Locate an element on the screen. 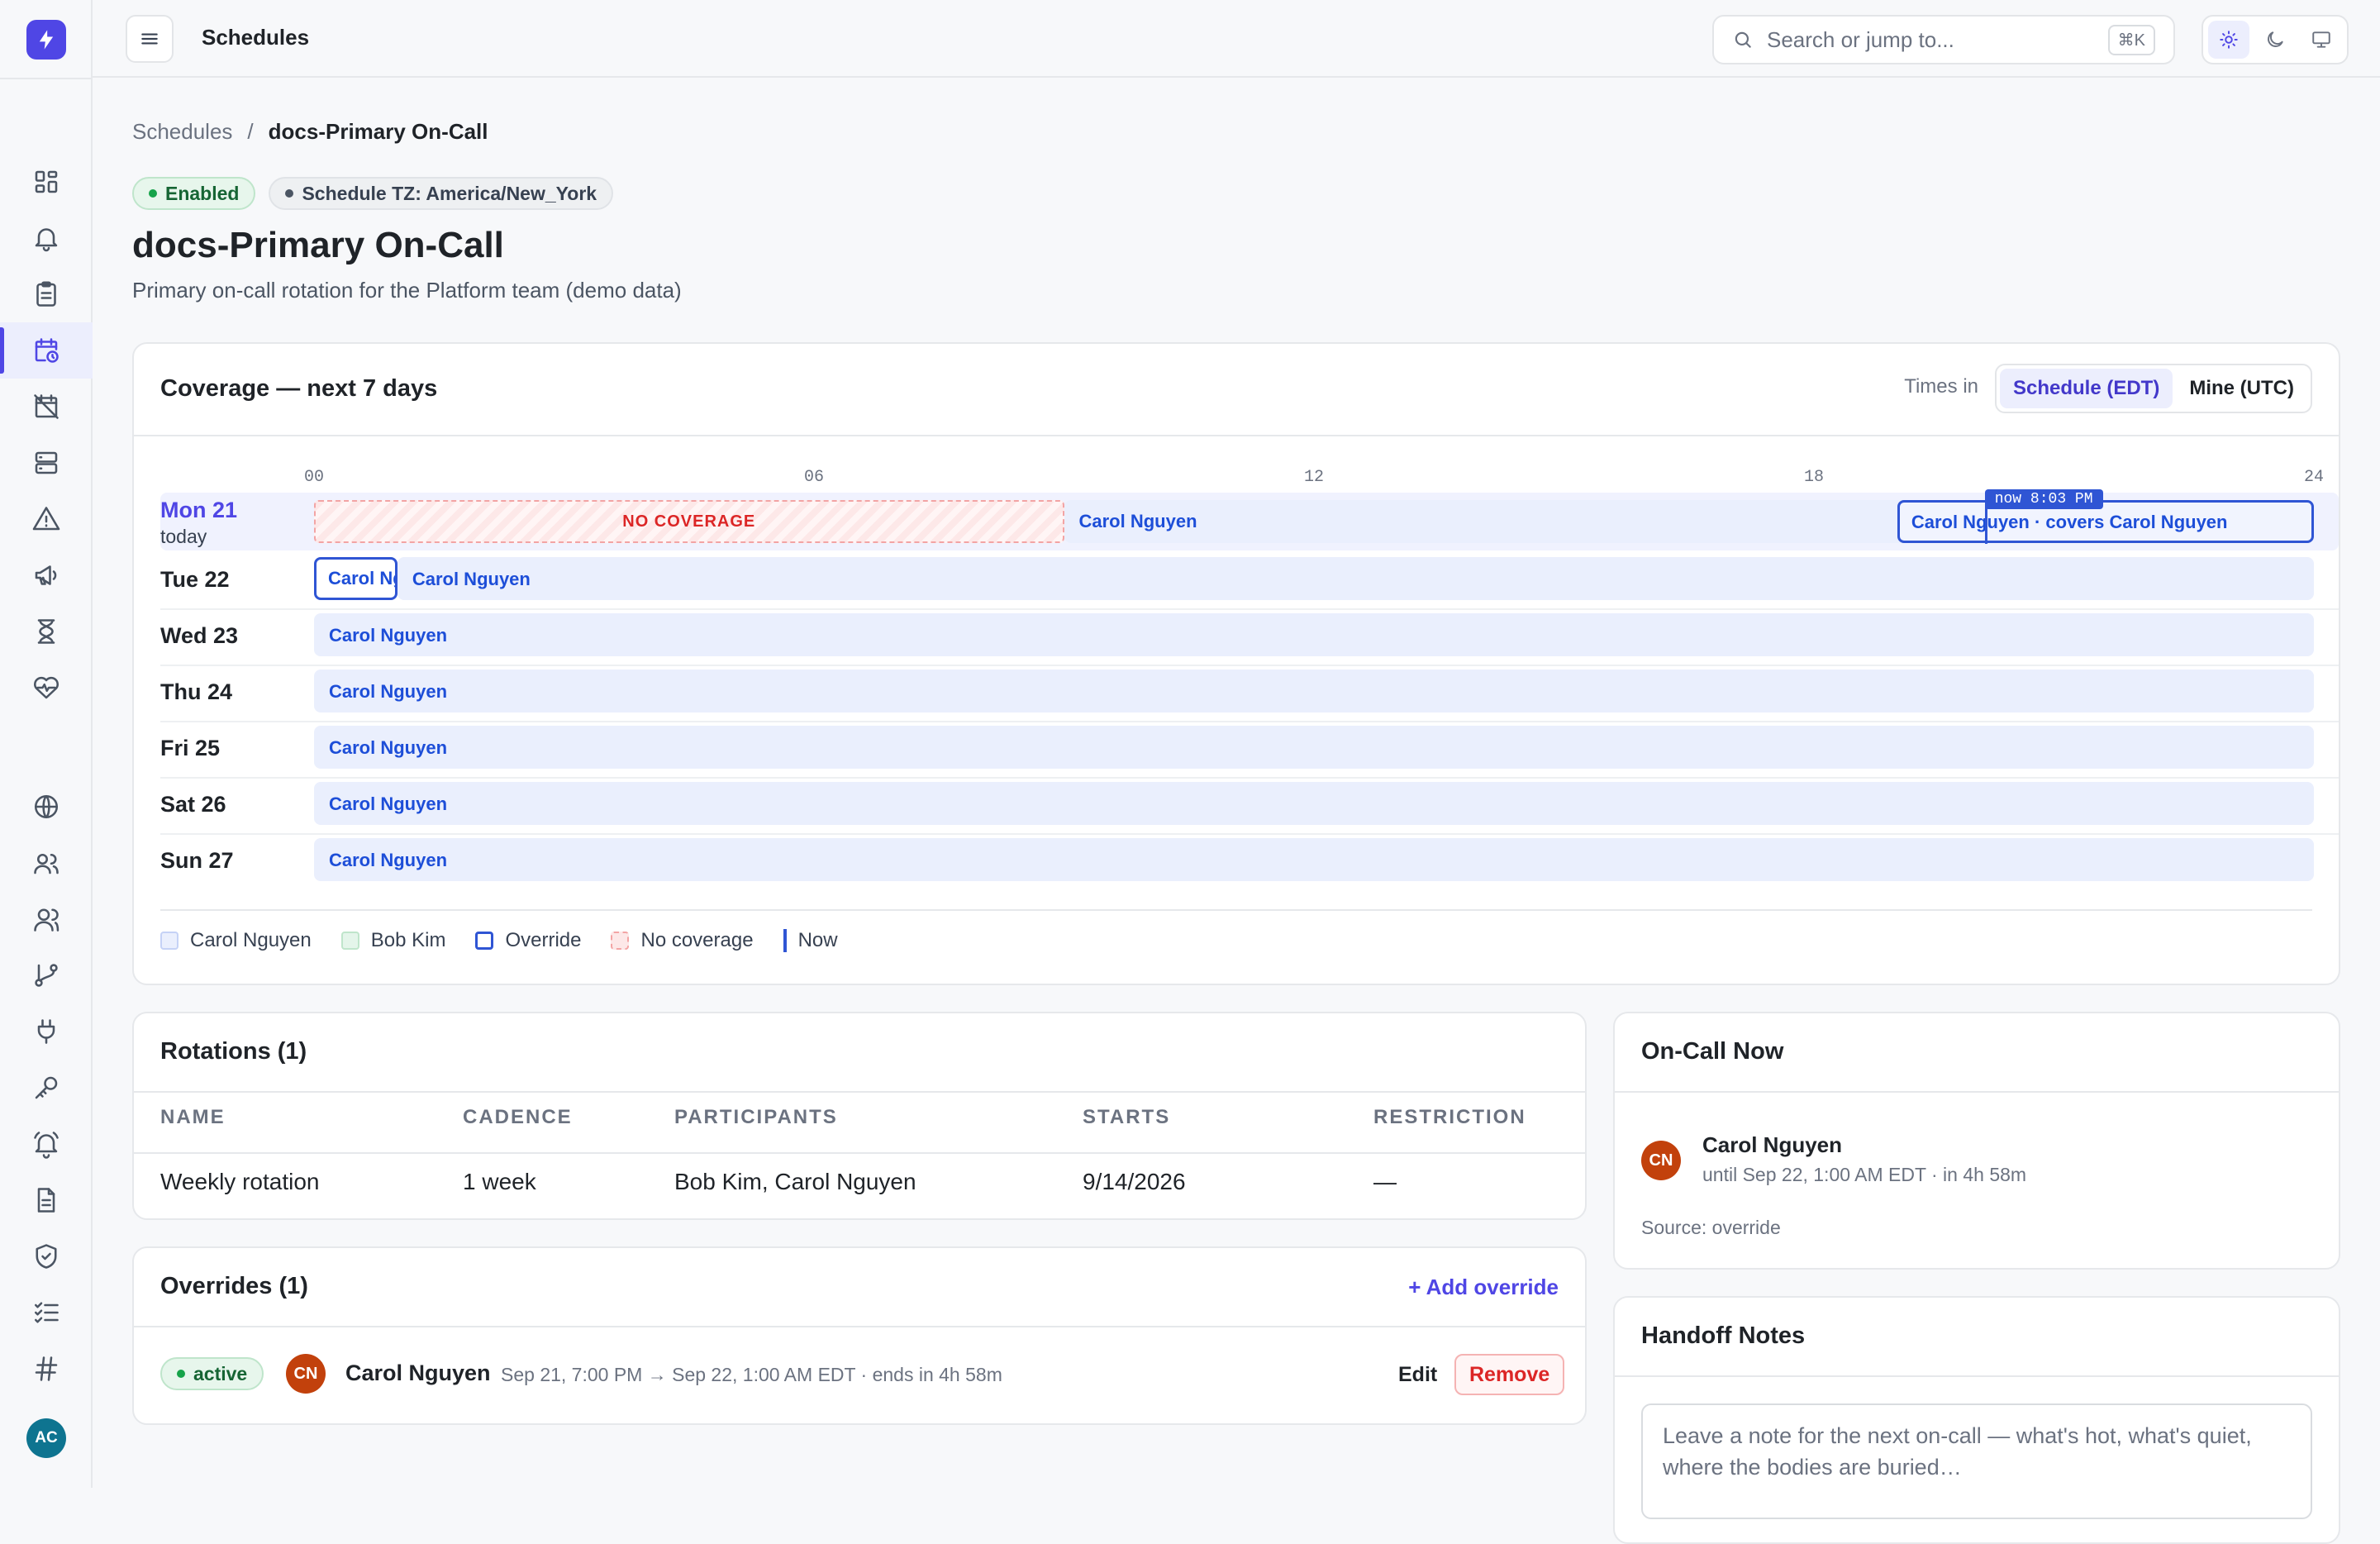 This screenshot has height=1544, width=2380. remove-override-button: Remove is located at coordinates (1509, 1375).